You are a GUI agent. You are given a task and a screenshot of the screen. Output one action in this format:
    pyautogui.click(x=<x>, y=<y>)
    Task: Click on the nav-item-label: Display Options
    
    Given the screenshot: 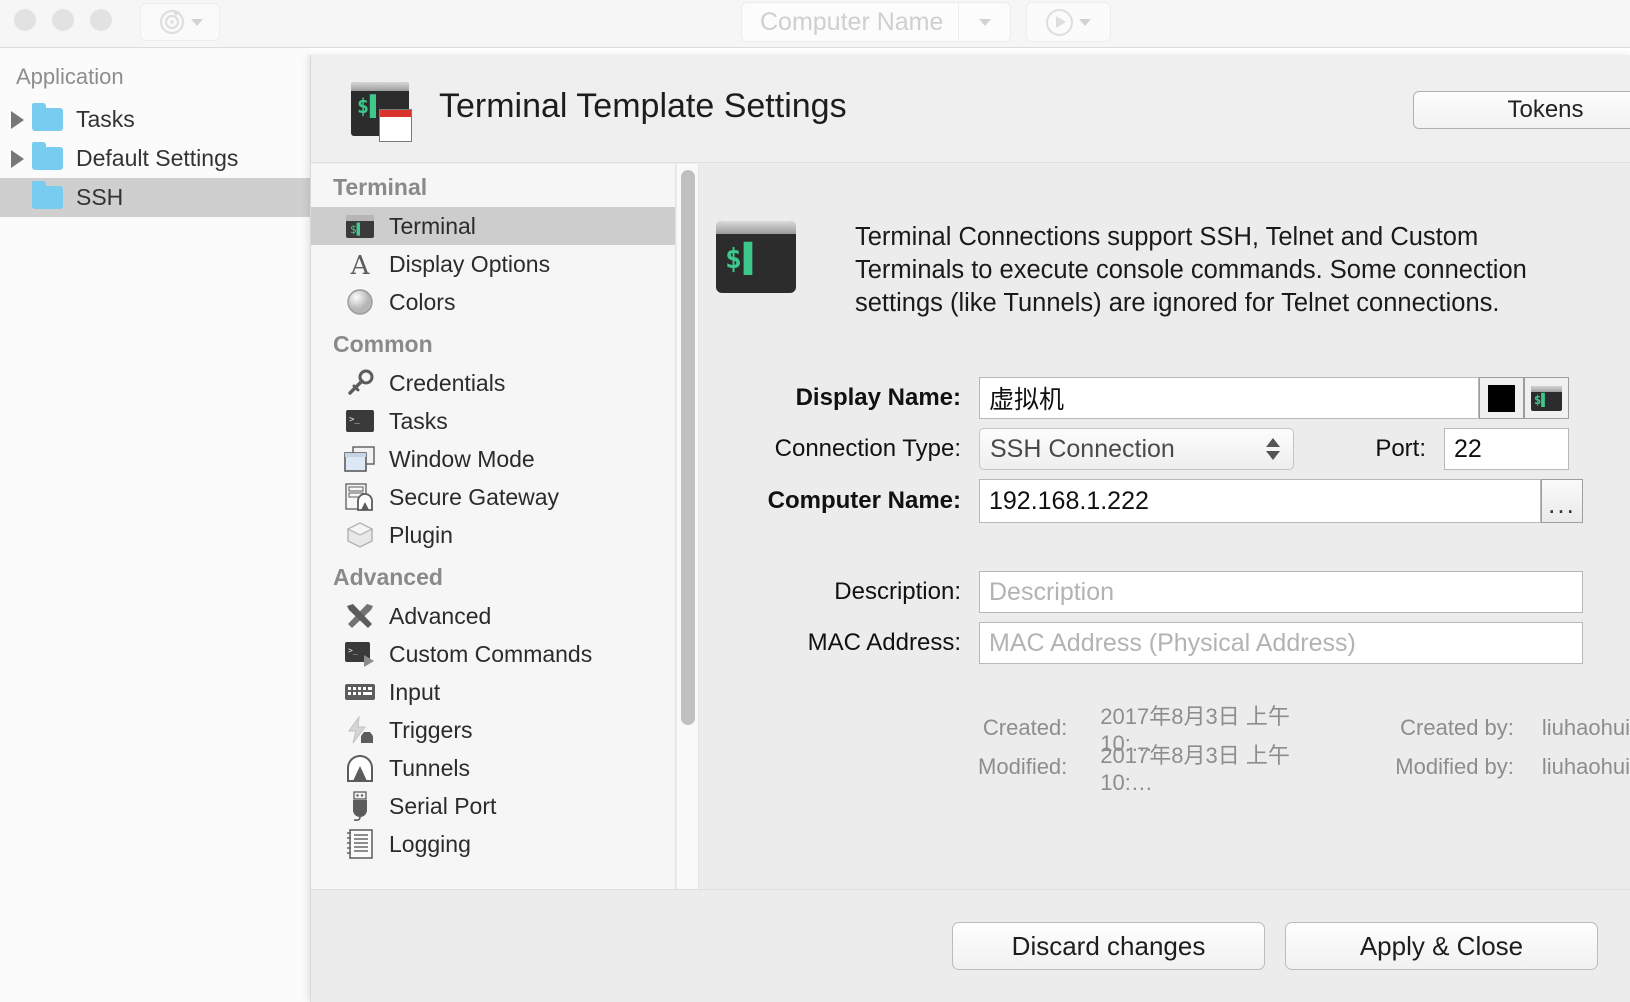 What is the action you would take?
    pyautogui.click(x=470, y=263)
    